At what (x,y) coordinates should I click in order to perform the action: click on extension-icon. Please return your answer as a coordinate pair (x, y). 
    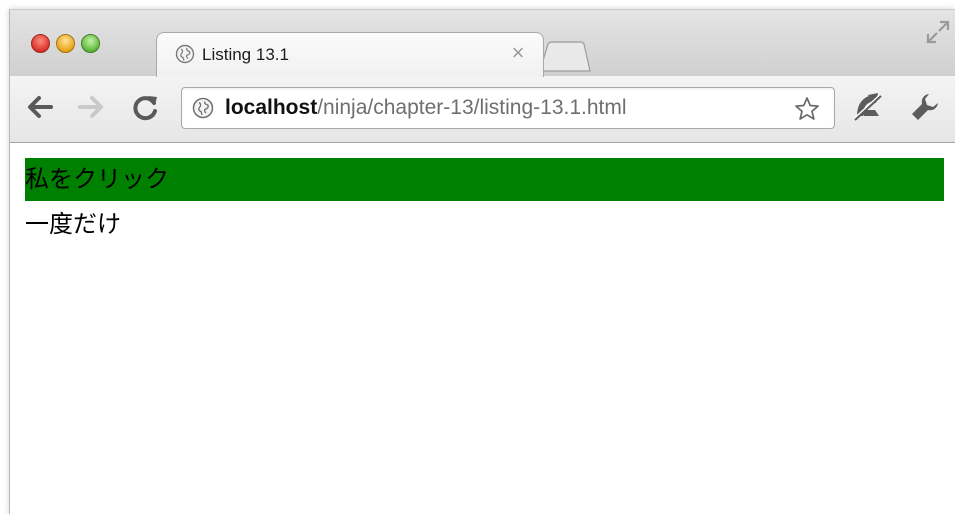
    Looking at the image, I should click on (867, 106).